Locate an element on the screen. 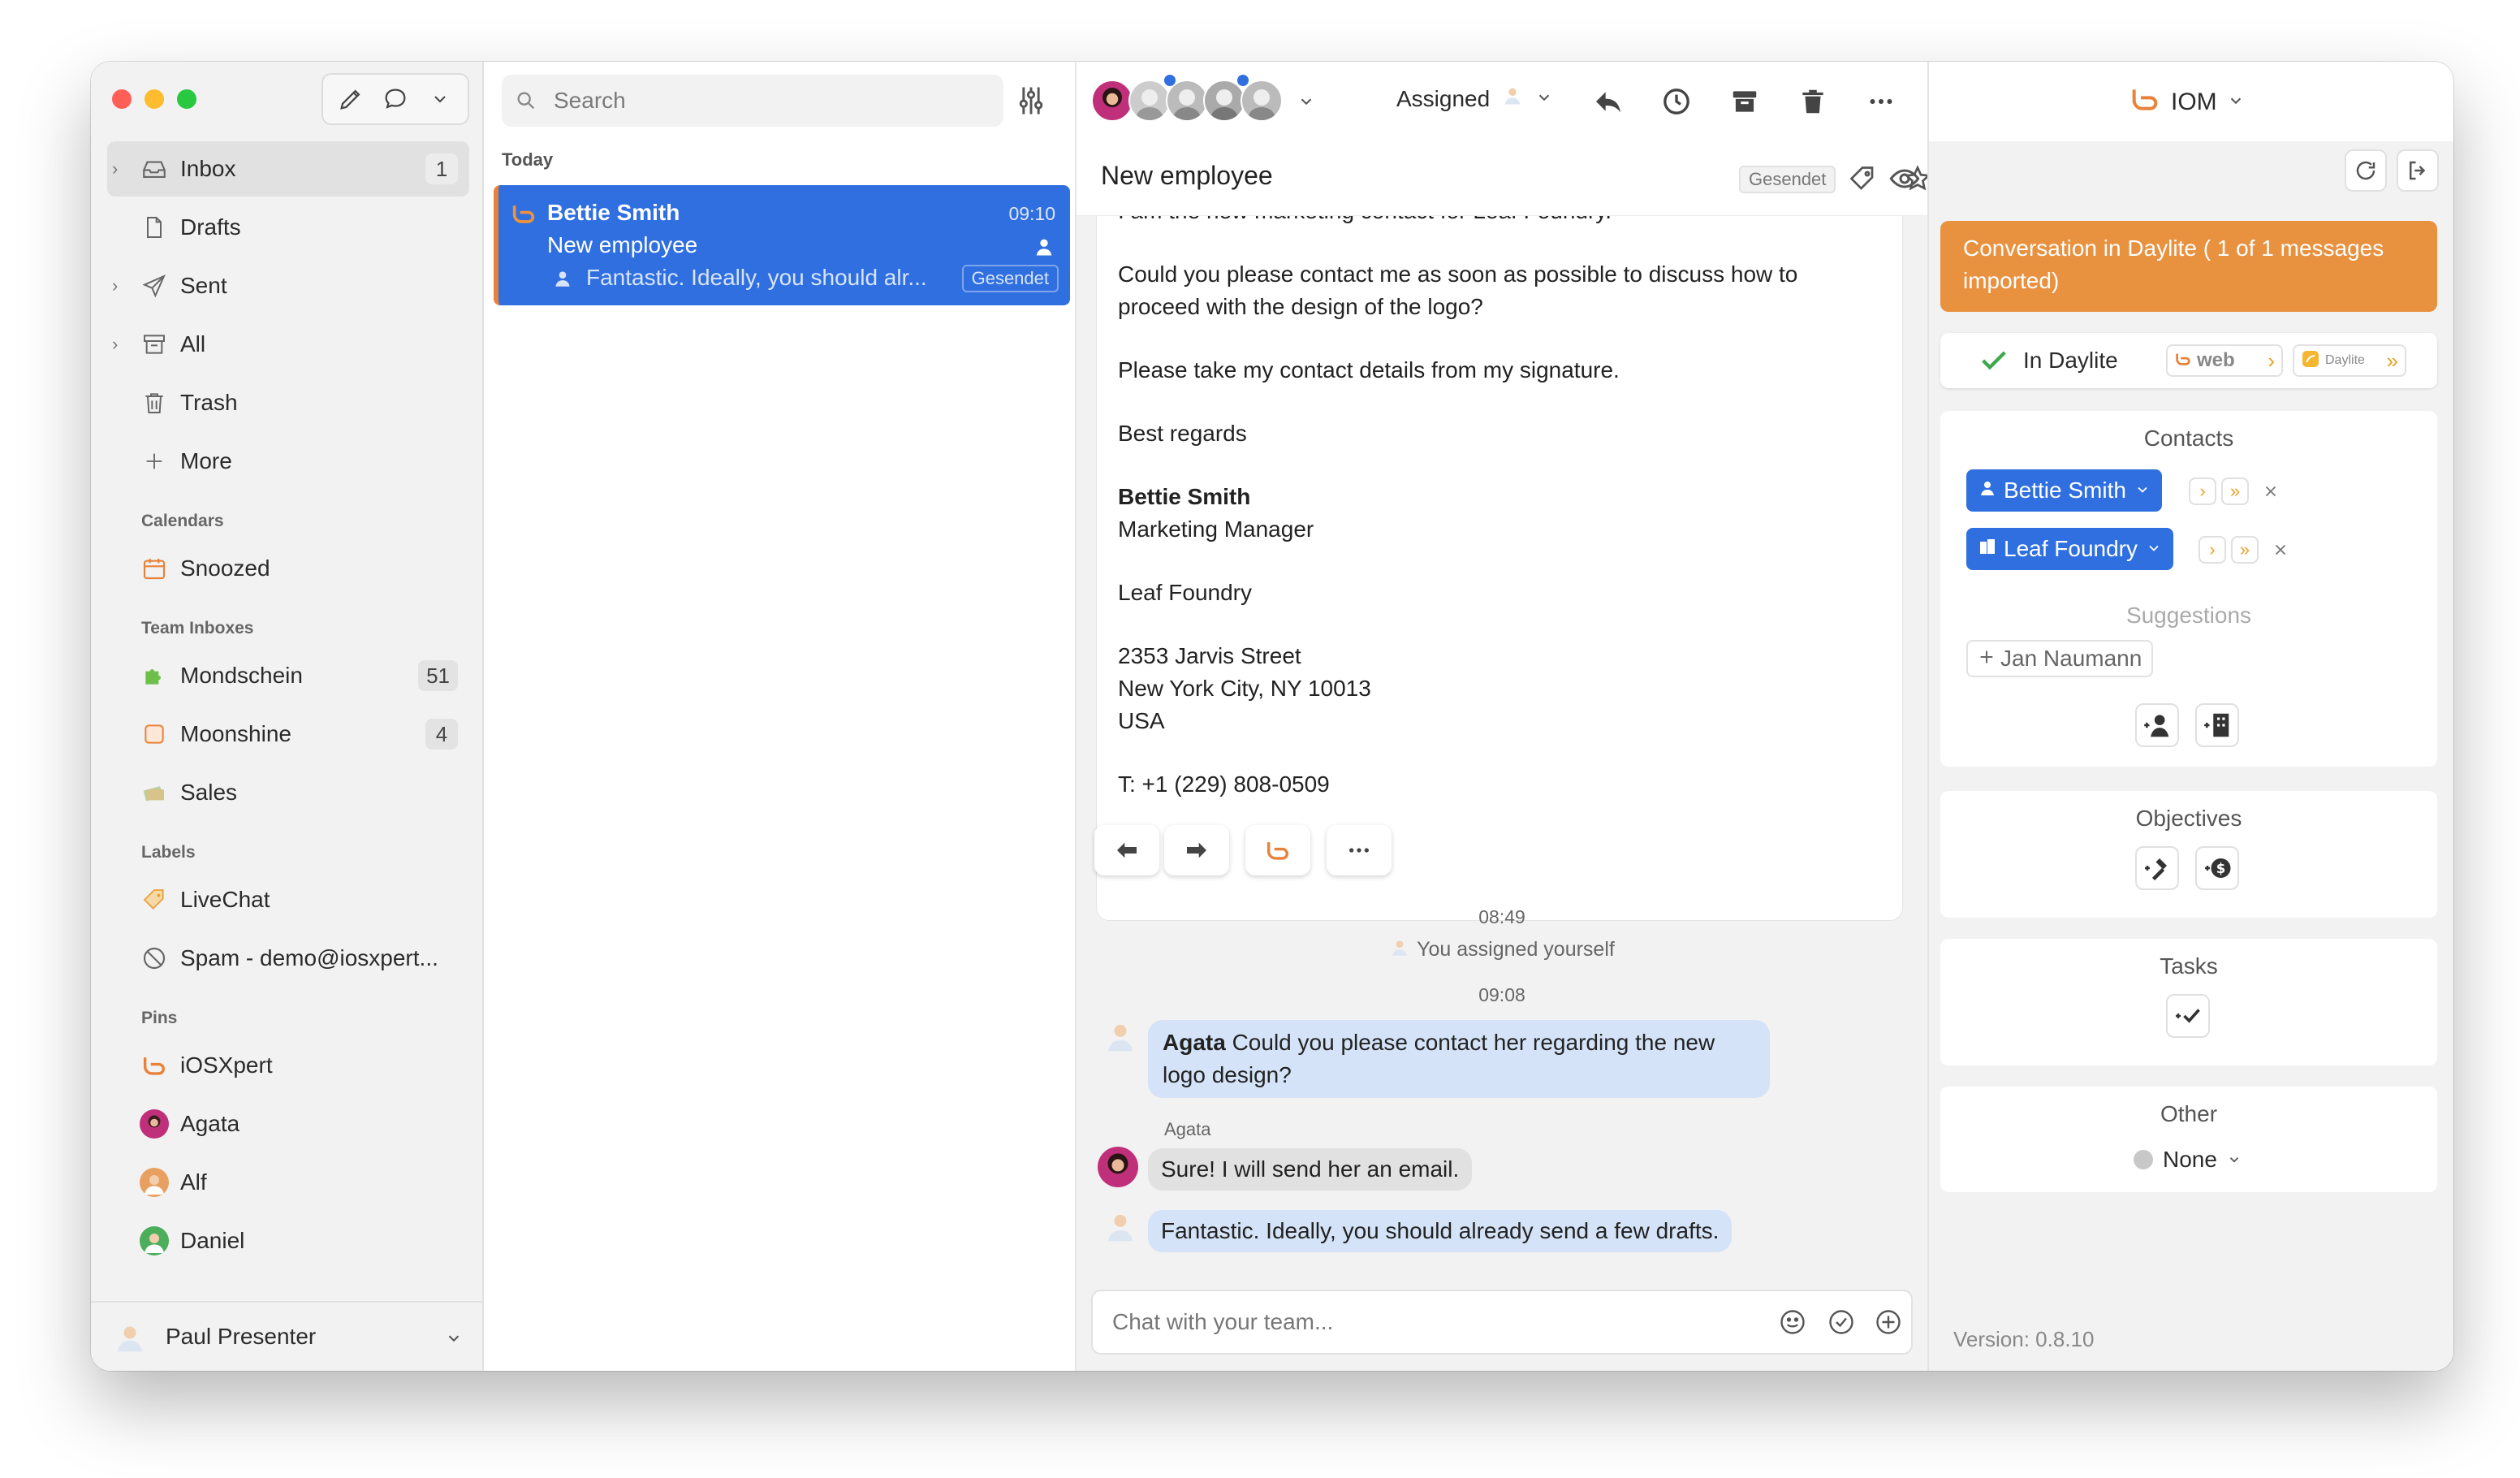 The width and height of the screenshot is (2520, 1478). address-line: 2353 Jarvis Street is located at coordinates (1209, 655).